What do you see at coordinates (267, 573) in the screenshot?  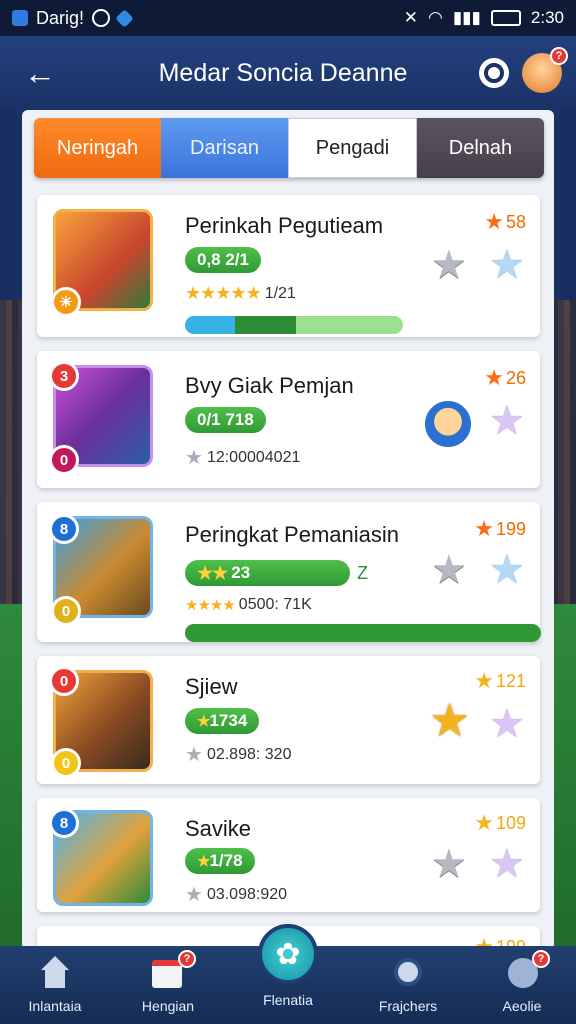 I see `player-stat-pill: ★★ 23` at bounding box center [267, 573].